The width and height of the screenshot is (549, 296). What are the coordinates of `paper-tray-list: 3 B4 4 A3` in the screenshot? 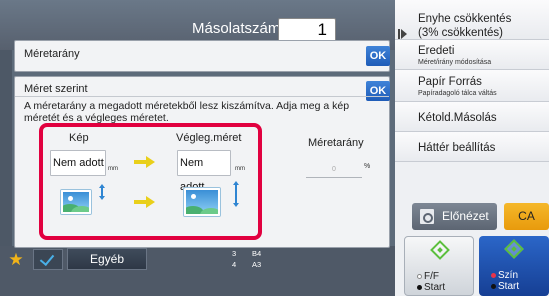 It's located at (252, 259).